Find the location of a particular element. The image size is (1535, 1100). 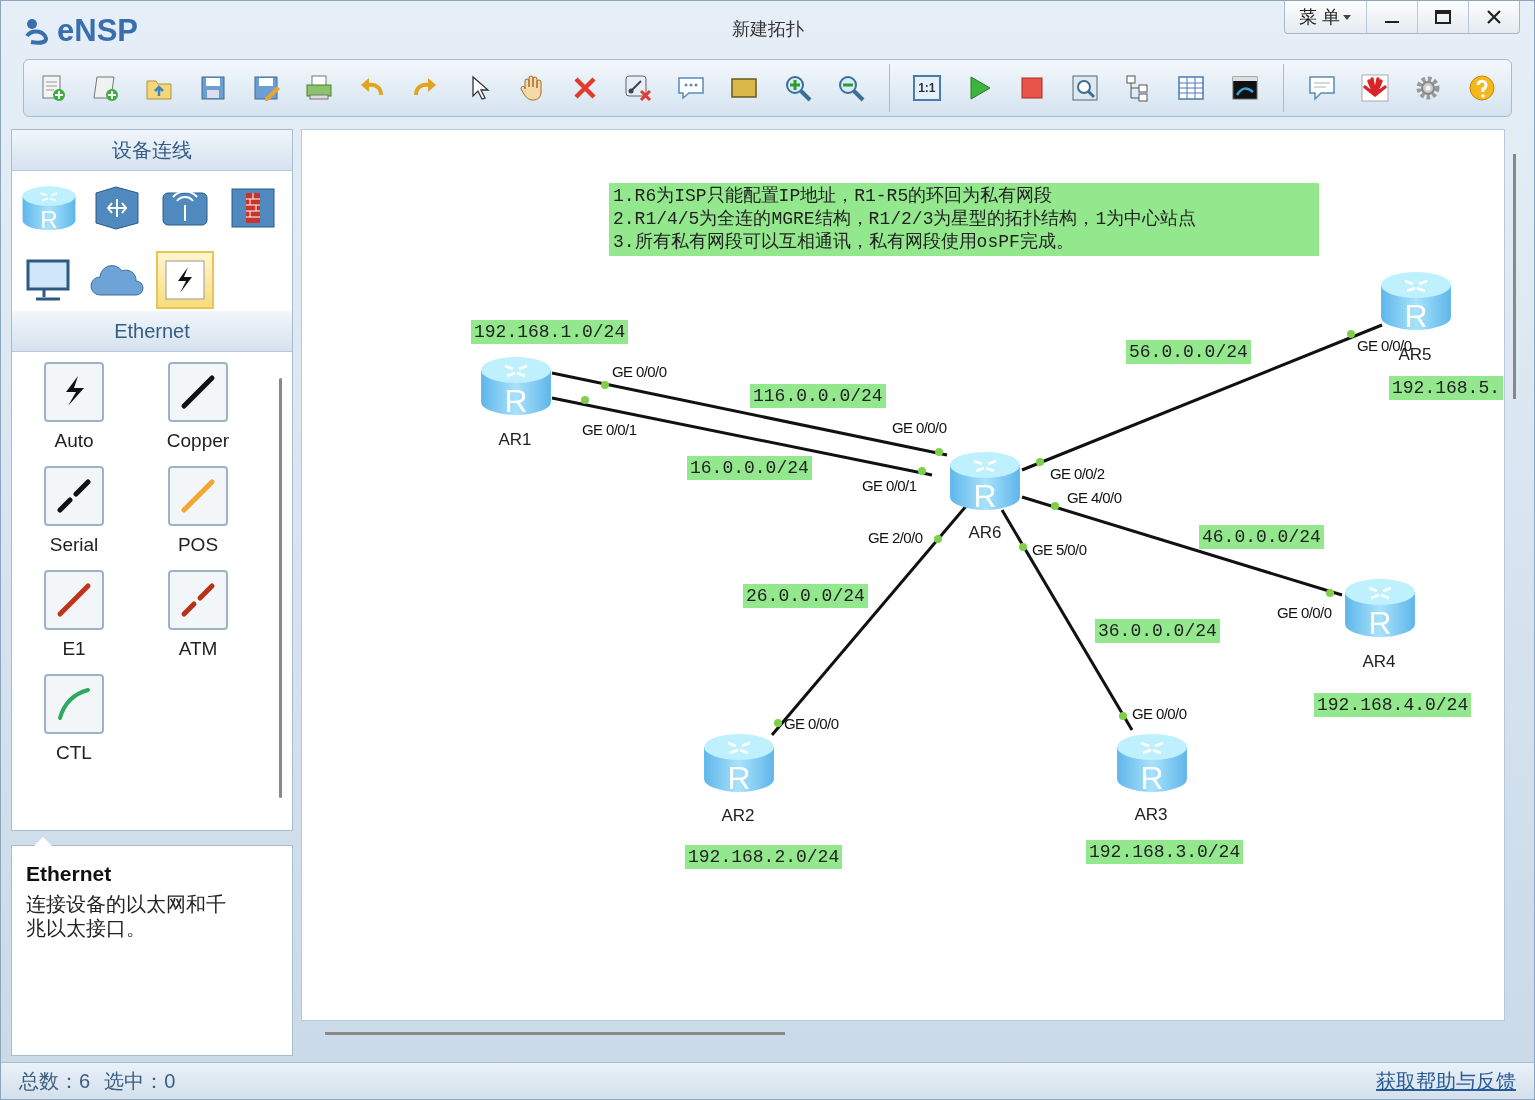

capture-icon is located at coordinates (1085, 88).